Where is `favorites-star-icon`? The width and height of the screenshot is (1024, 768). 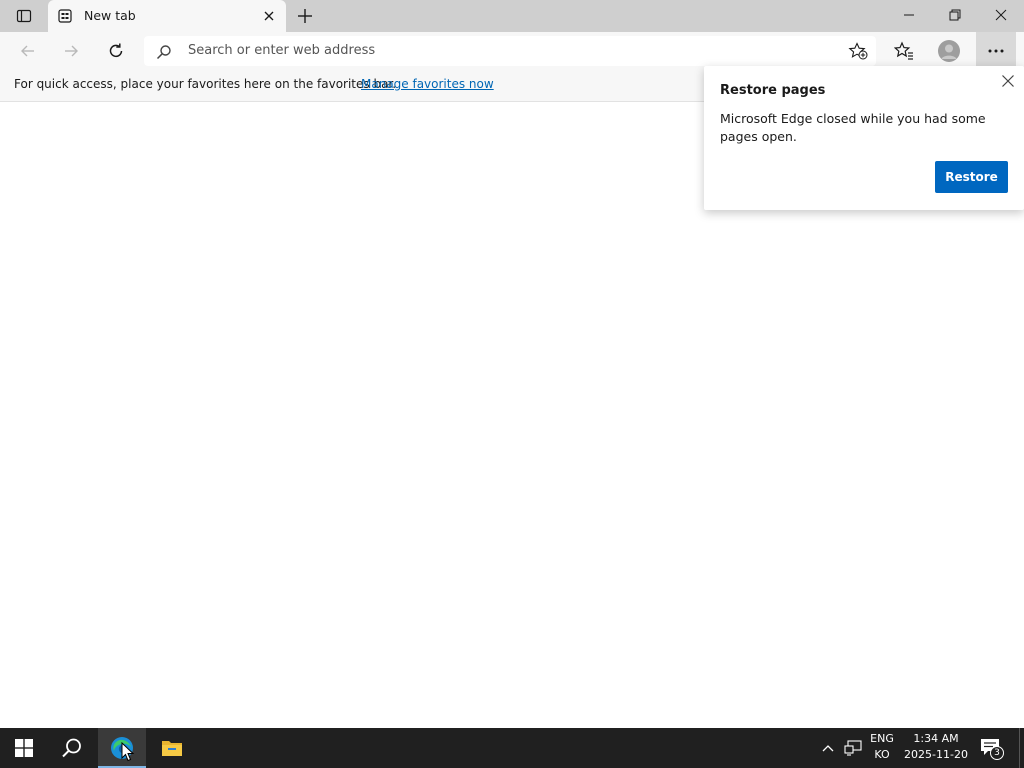
favorites-star-icon is located at coordinates (903, 50).